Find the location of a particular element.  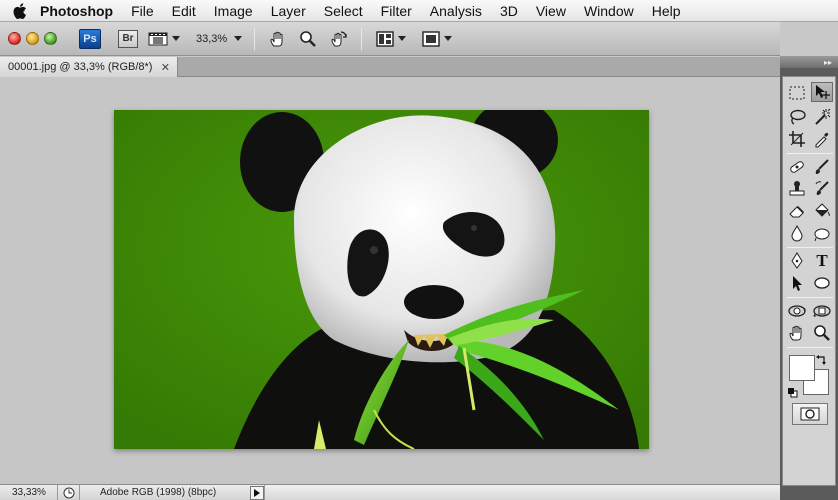

zoom-tool-button is located at coordinates (308, 39).